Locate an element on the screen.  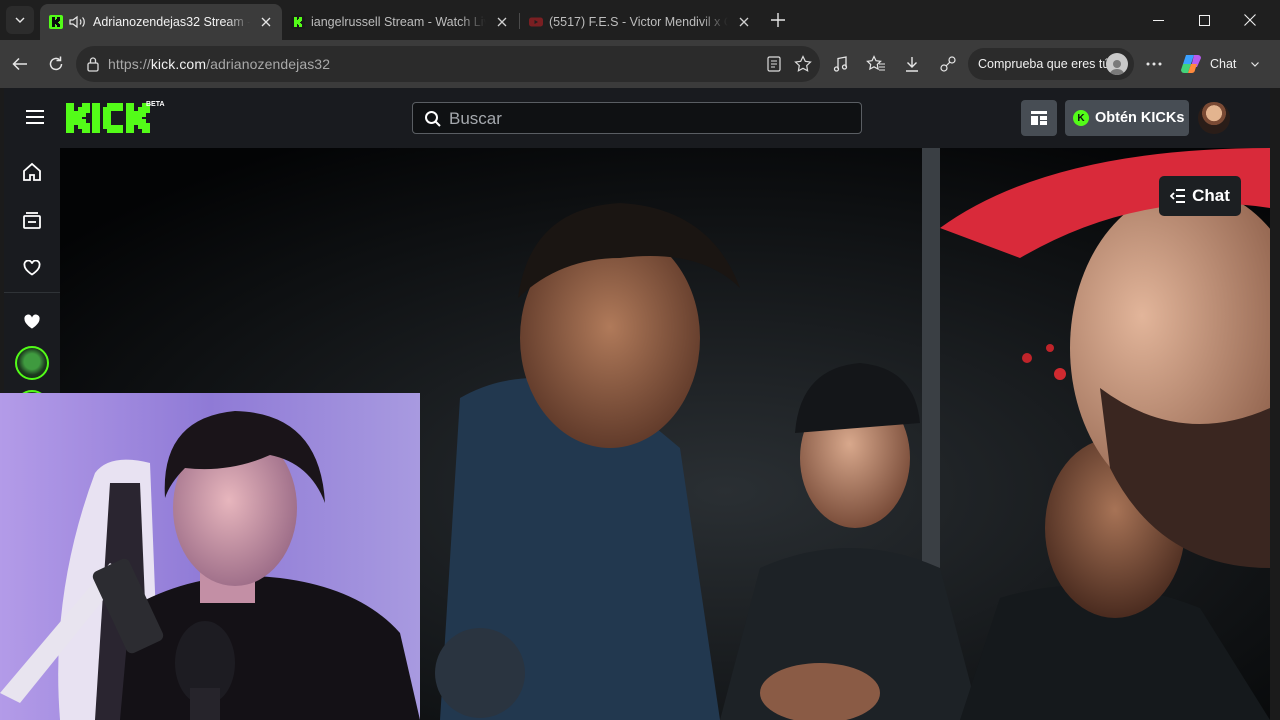
plus-icon is located at coordinates (778, 20).